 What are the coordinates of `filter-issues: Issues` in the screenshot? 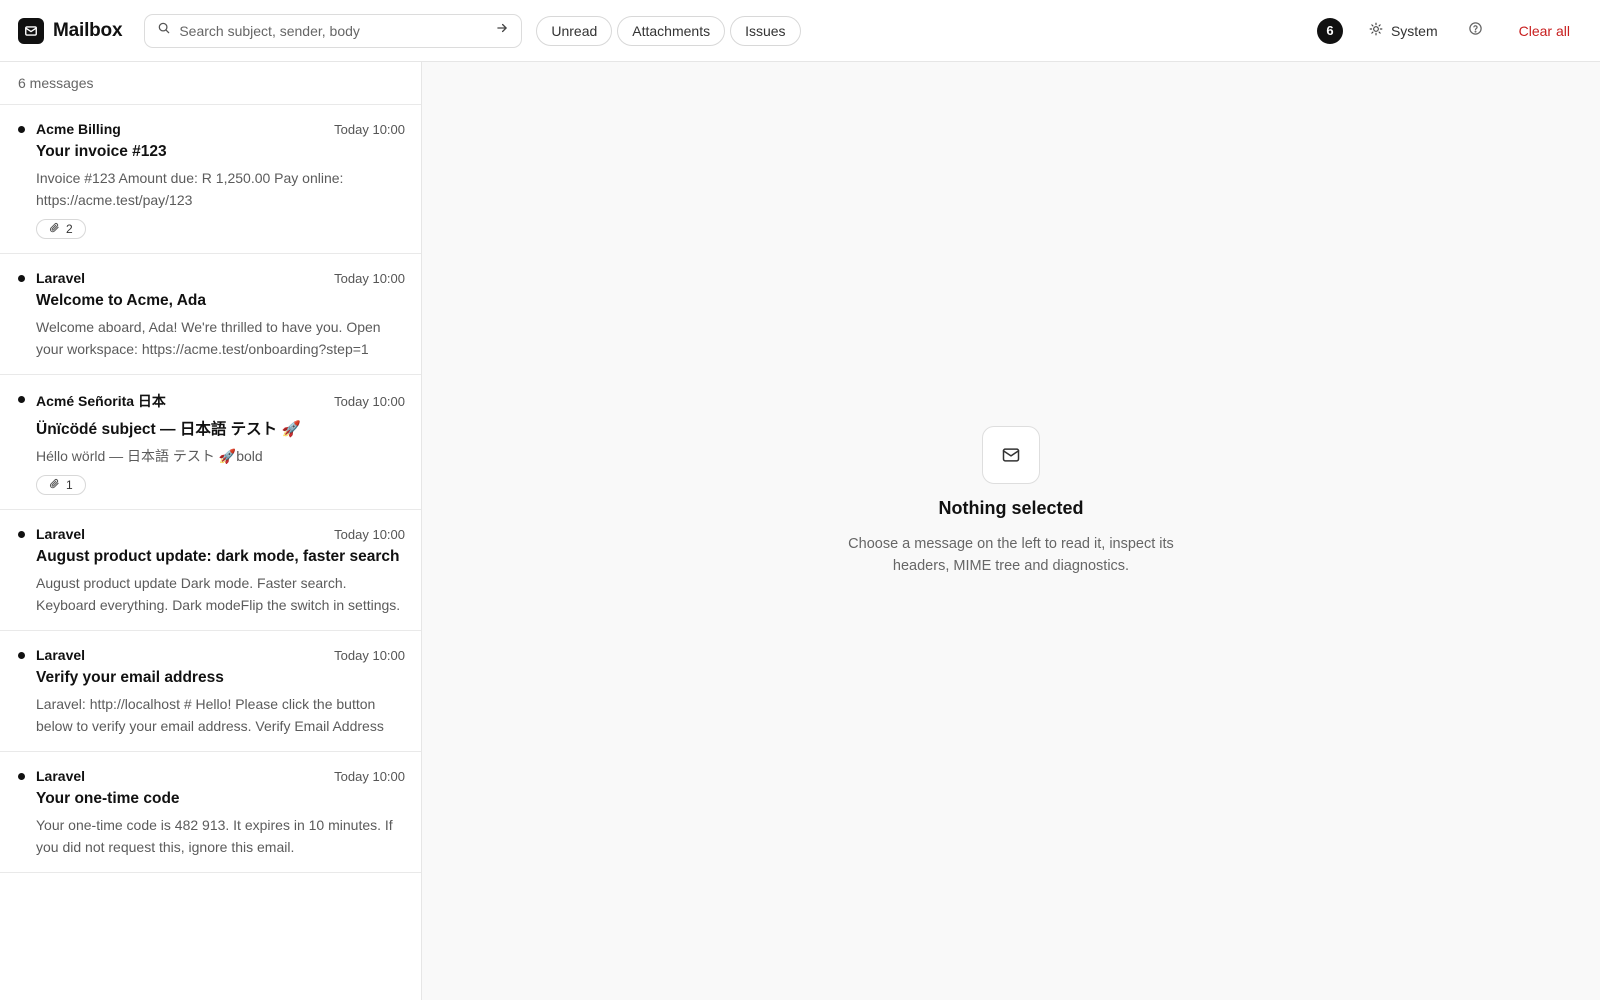 It's located at (765, 30).